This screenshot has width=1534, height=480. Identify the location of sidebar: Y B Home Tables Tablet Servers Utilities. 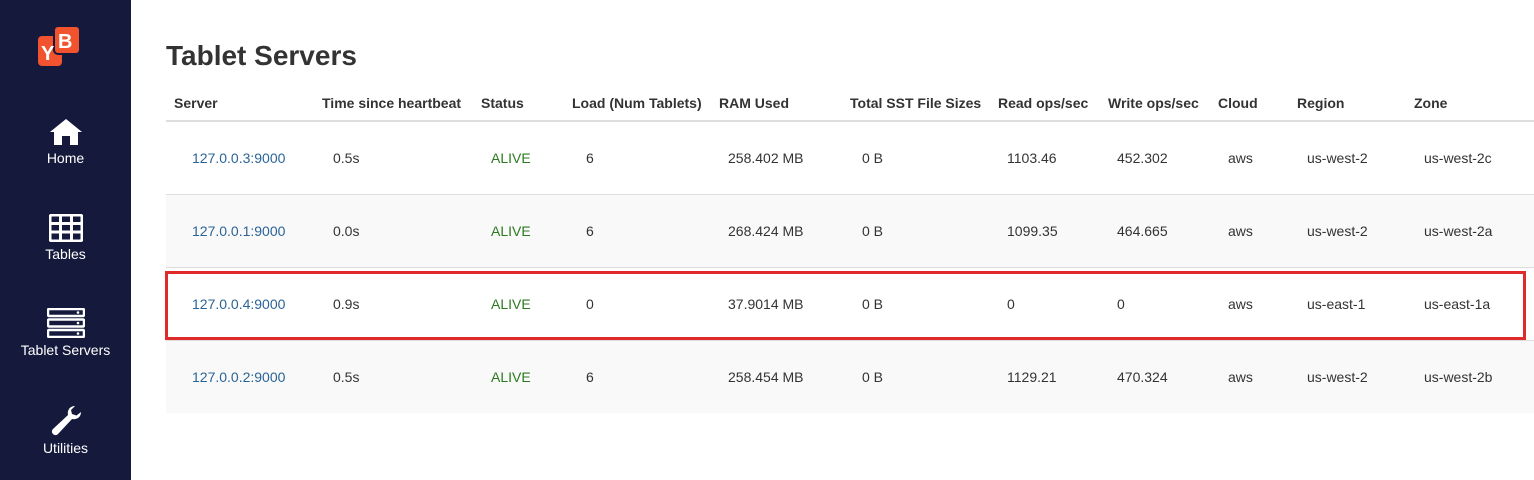
(65, 240).